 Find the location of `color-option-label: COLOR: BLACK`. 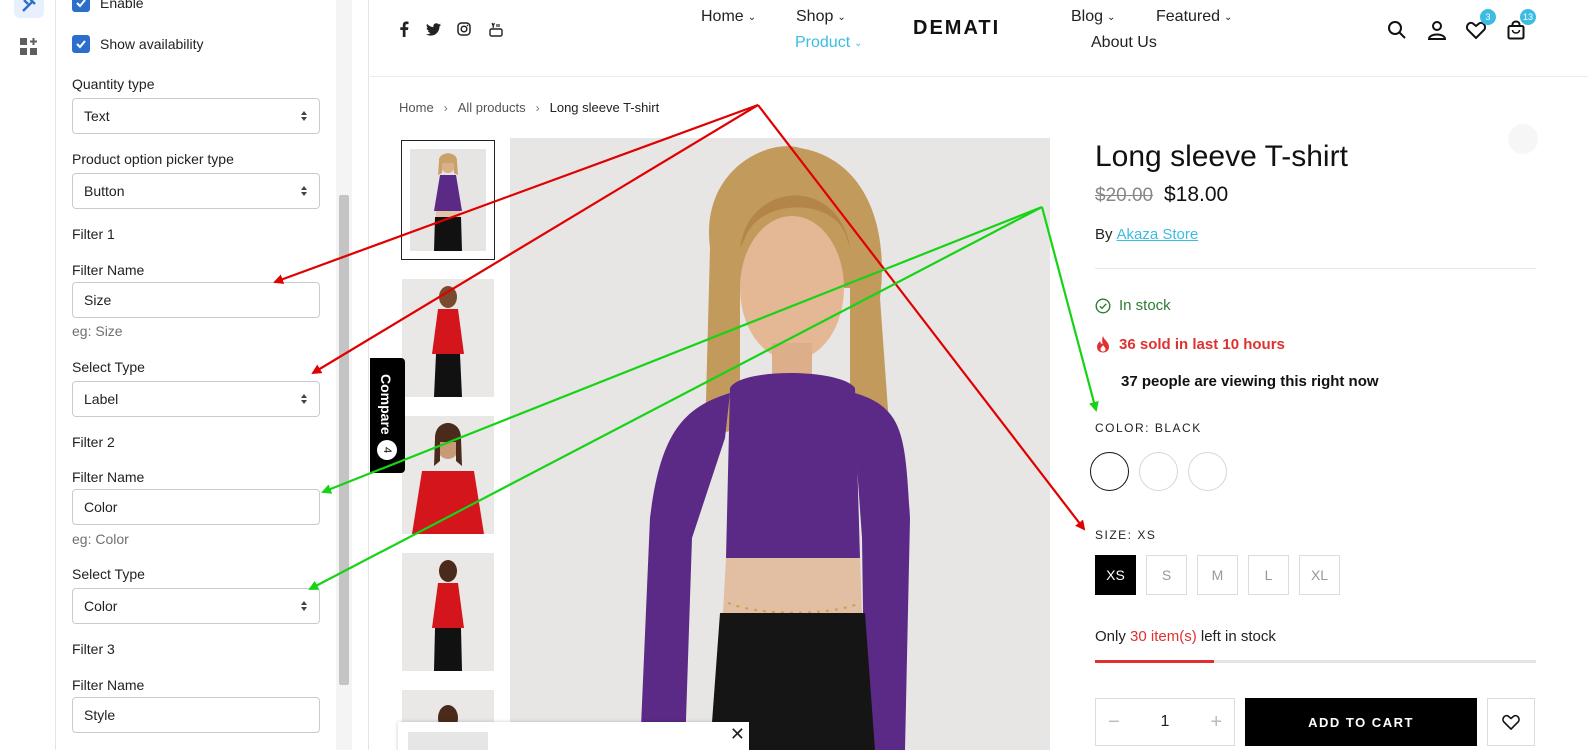

color-option-label: COLOR: BLACK is located at coordinates (1148, 428).